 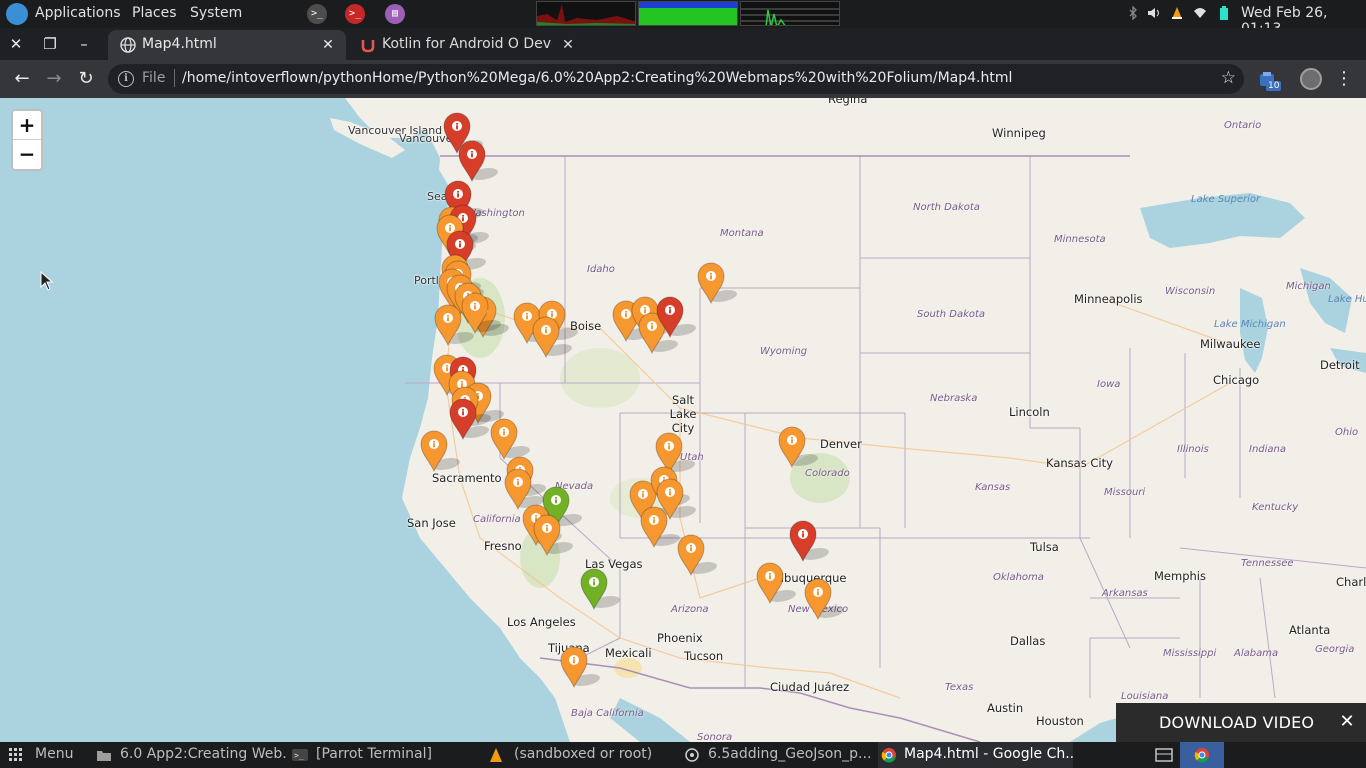 What do you see at coordinates (1267, 563) in the screenshot?
I see `state-label: Tennessee` at bounding box center [1267, 563].